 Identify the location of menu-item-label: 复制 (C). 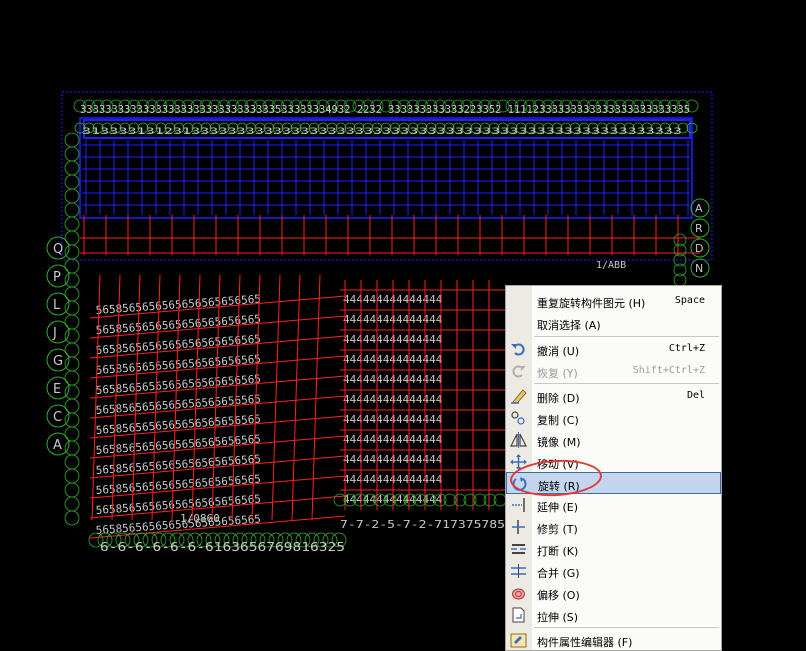
(558, 420).